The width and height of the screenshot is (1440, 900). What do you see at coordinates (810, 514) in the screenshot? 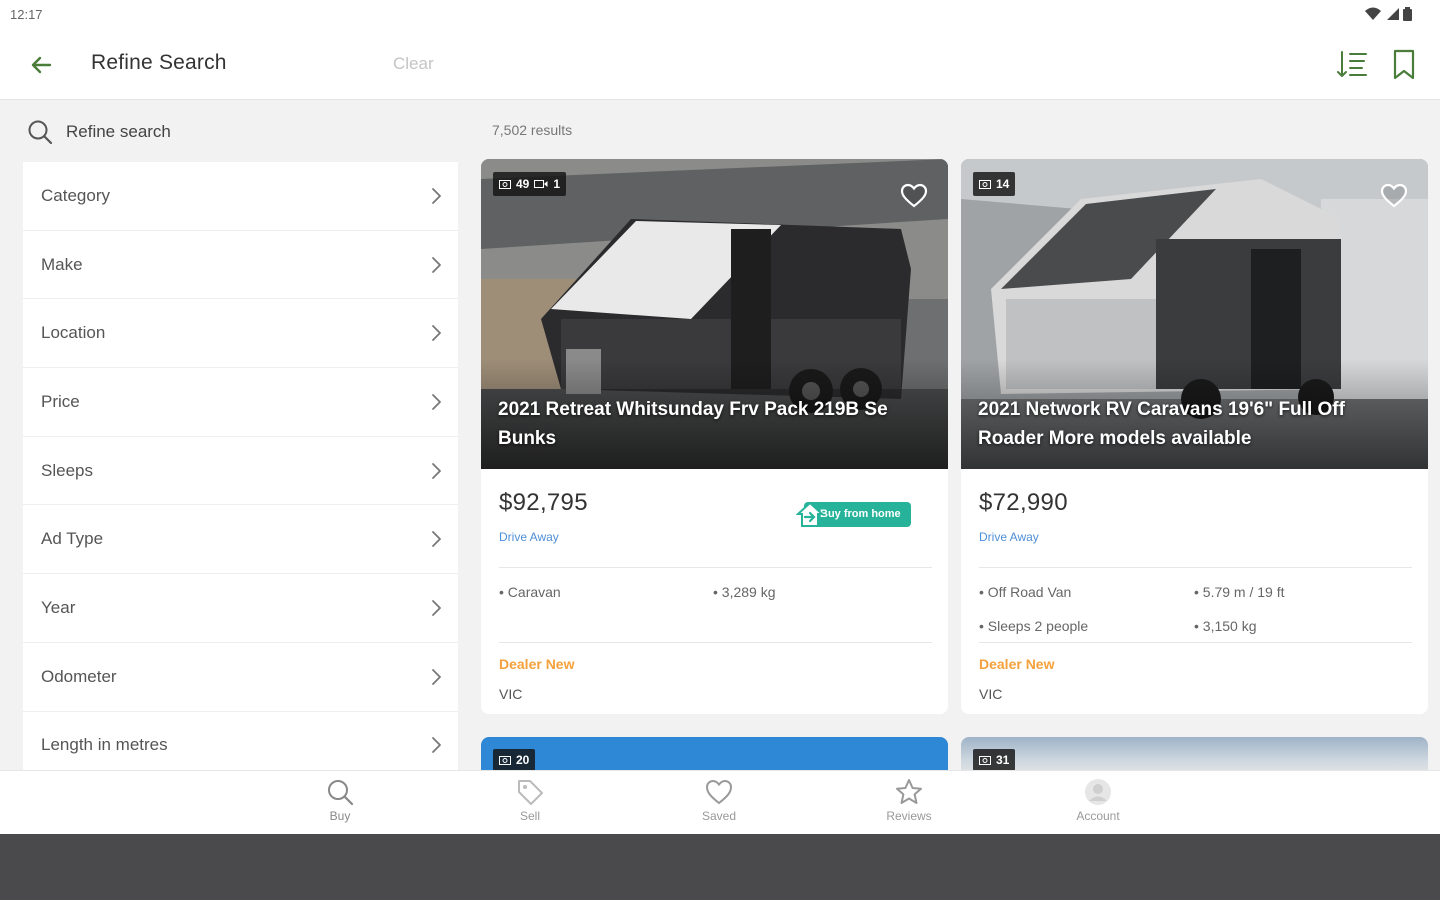
I see `home-arrow-icon` at bounding box center [810, 514].